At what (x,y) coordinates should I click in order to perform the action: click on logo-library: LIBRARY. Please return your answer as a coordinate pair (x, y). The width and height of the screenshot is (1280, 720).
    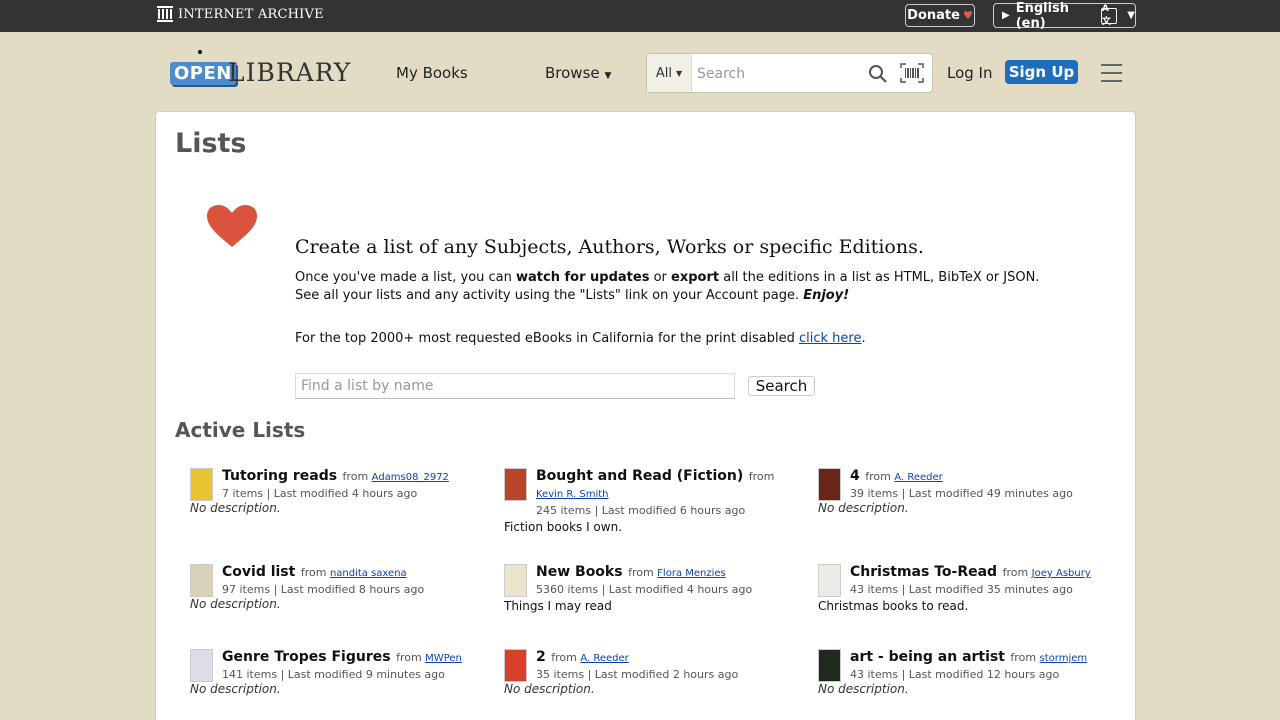
    Looking at the image, I should click on (290, 72).